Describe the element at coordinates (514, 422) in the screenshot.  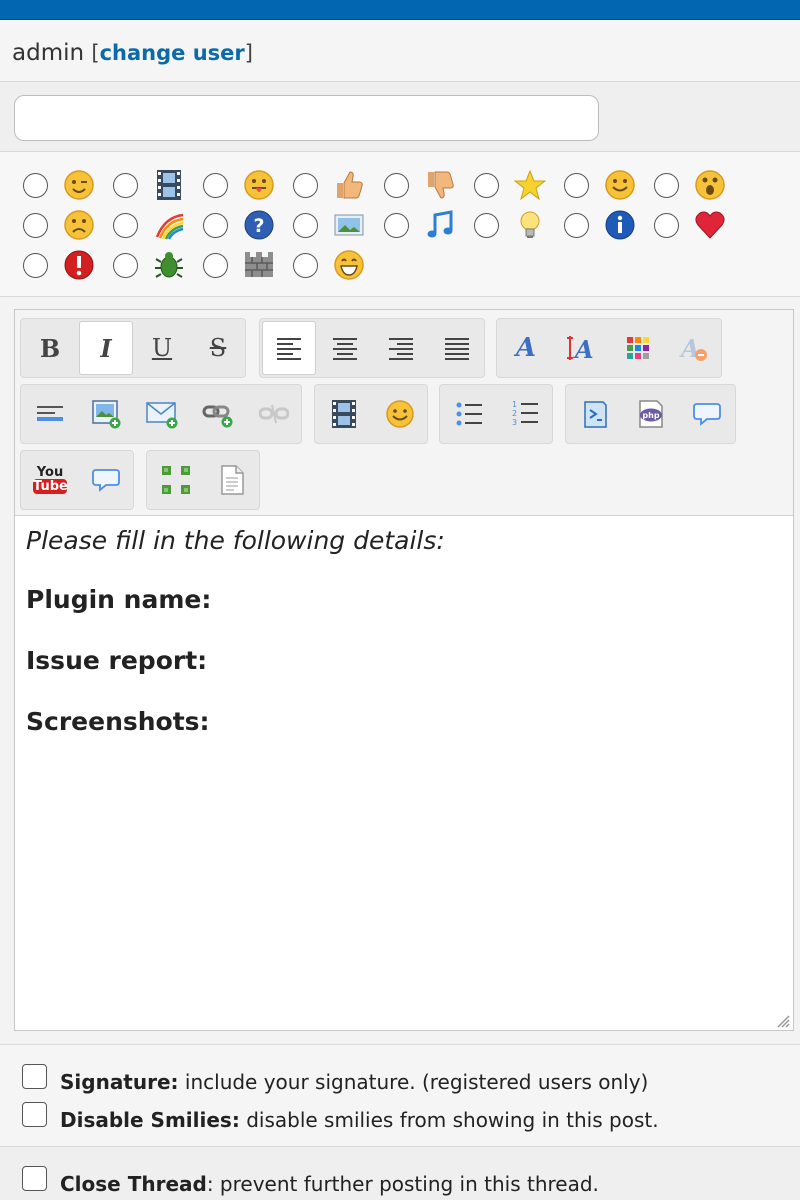
I see `svg-text: 3` at that location.